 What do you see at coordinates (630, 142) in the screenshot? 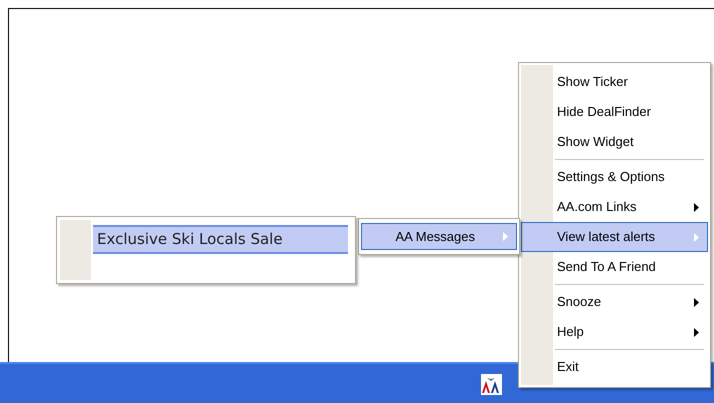
I see `menu-item: Show Widget` at bounding box center [630, 142].